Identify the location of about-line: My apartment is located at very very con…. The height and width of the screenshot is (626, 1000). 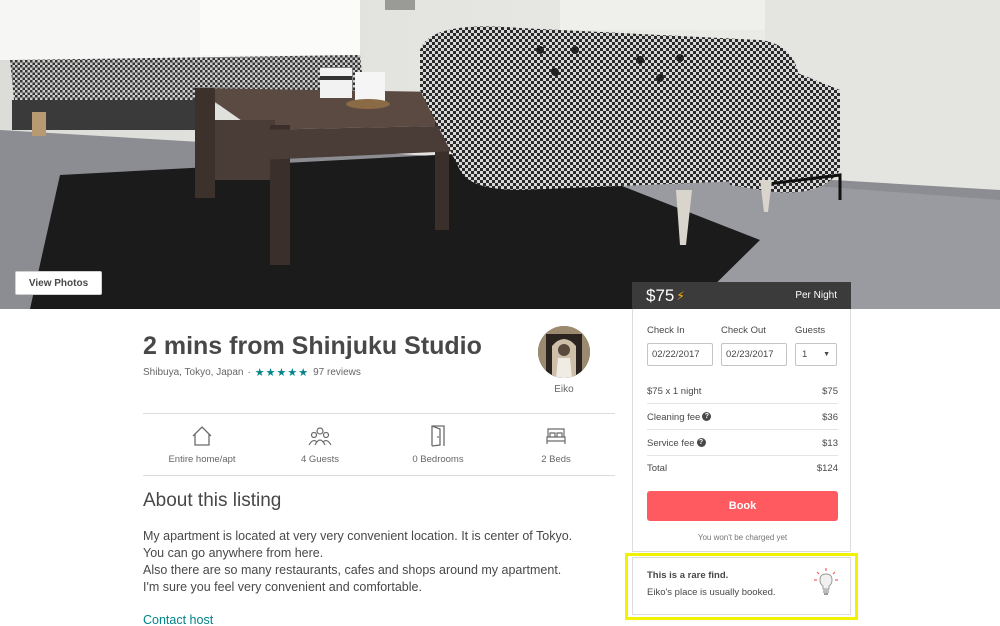
(358, 536).